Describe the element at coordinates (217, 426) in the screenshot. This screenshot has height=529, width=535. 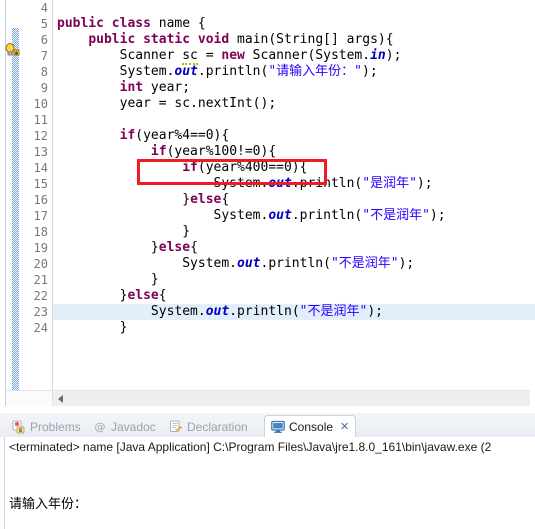
I see `tab-label: Declaration` at that location.